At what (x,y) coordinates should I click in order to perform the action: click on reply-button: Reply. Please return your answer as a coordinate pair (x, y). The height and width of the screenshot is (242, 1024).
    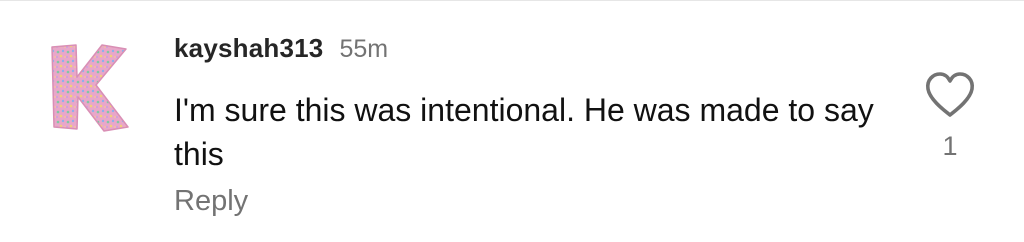
    Looking at the image, I should click on (211, 201).